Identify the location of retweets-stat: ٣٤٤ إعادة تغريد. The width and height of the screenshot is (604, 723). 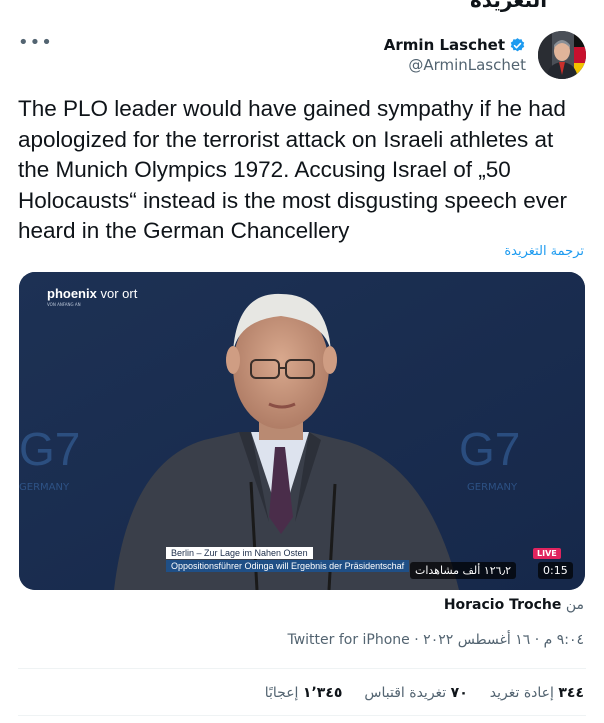
(537, 693).